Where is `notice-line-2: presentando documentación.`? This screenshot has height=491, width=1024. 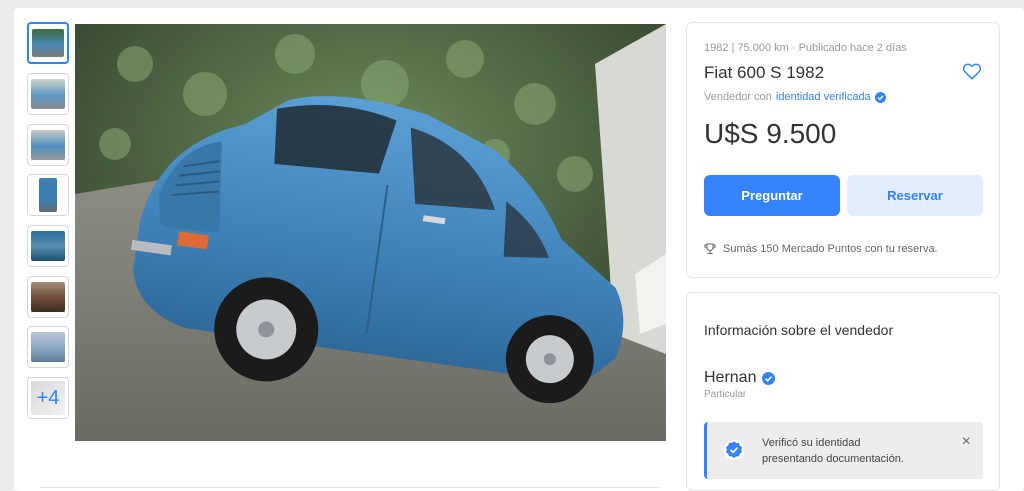
notice-line-2: presentando documentación. is located at coordinates (833, 459).